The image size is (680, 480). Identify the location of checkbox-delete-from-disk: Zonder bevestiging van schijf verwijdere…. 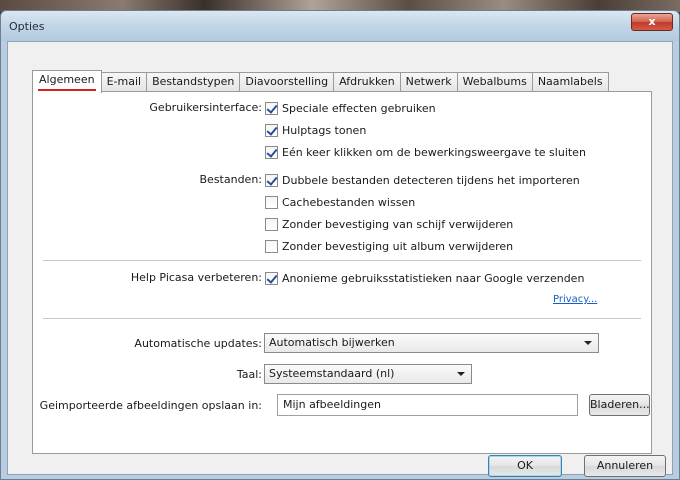
(389, 224).